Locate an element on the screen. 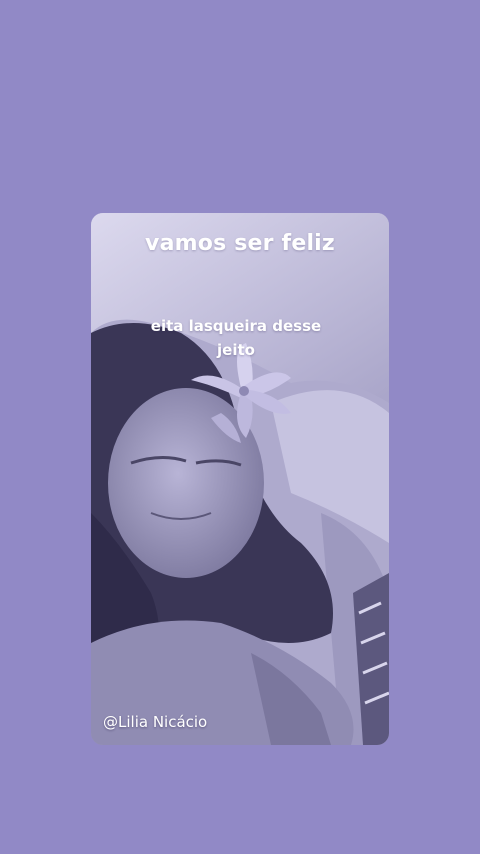 The image size is (480, 854). story-title: vamos ser feliz is located at coordinates (240, 243).